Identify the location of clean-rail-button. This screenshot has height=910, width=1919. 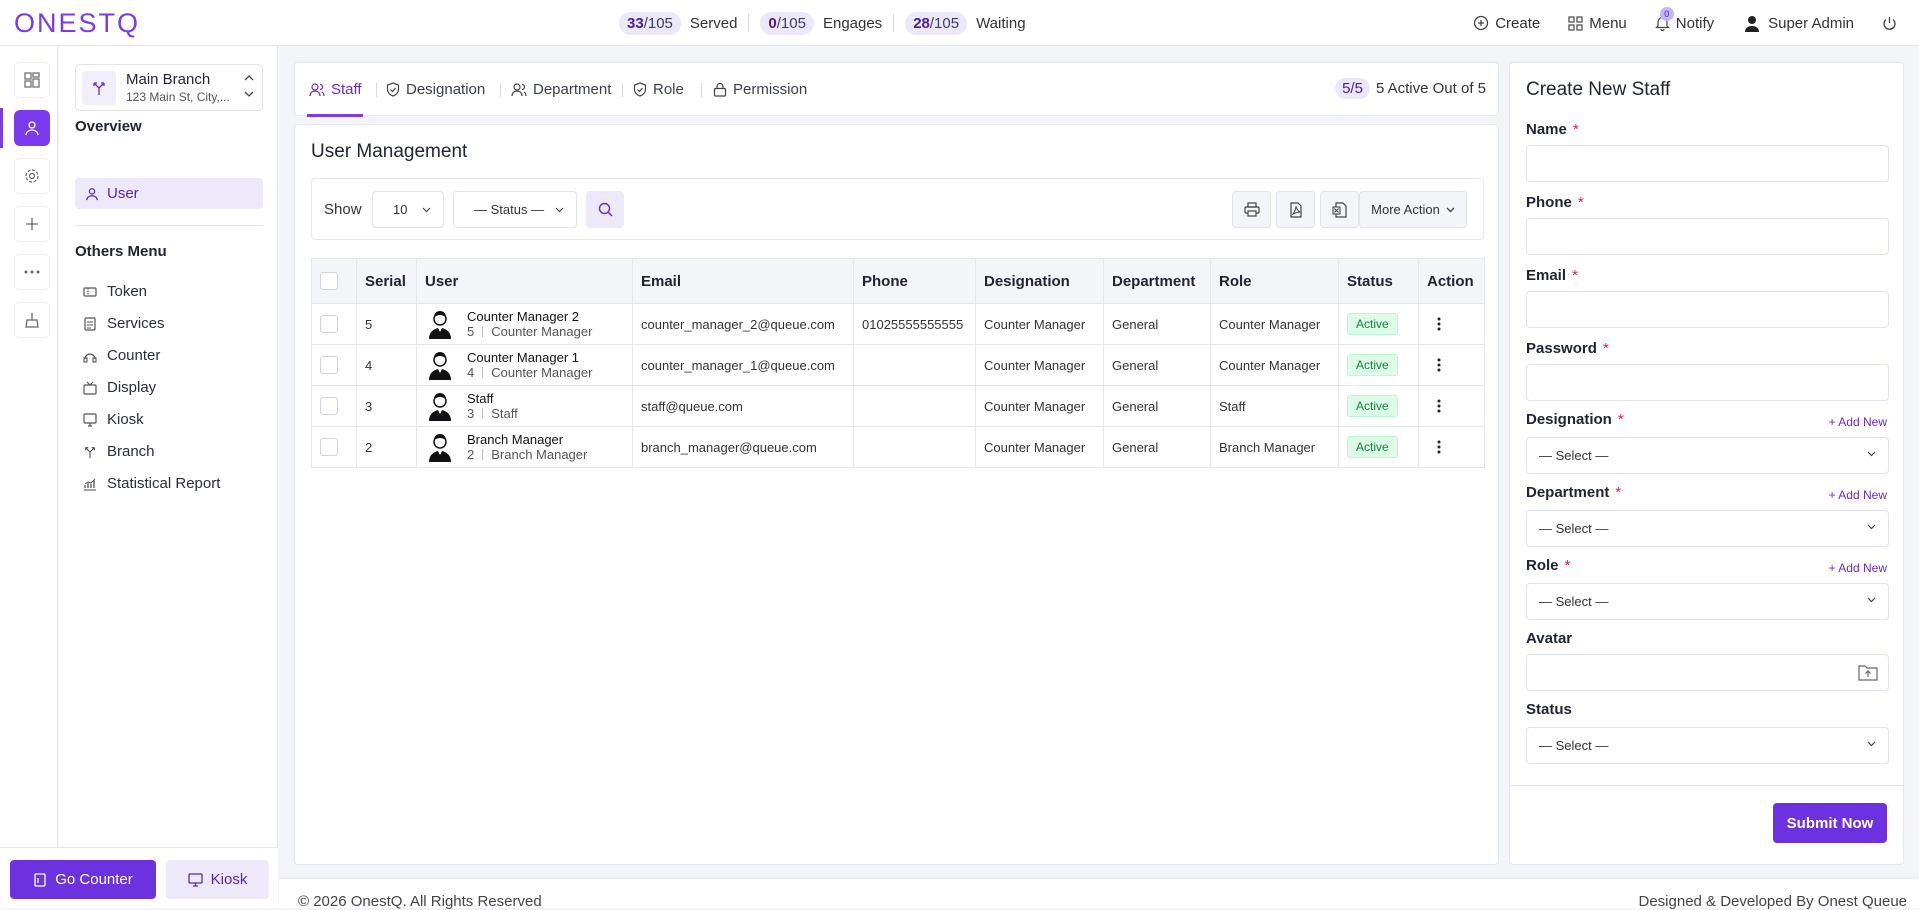
(32, 320).